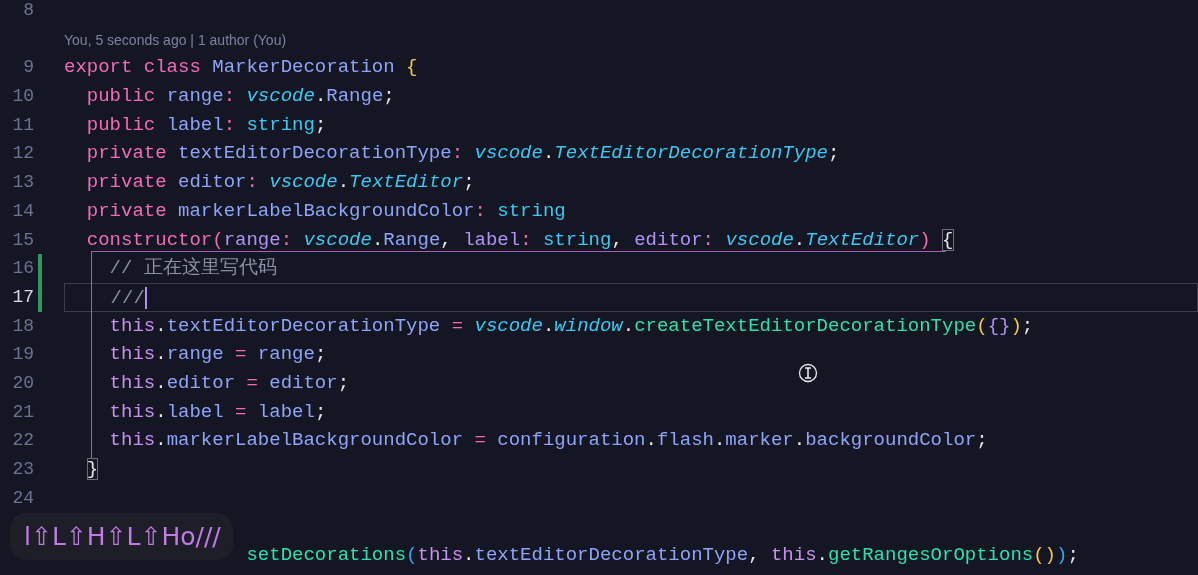  I want to click on text-cursor, so click(145, 297).